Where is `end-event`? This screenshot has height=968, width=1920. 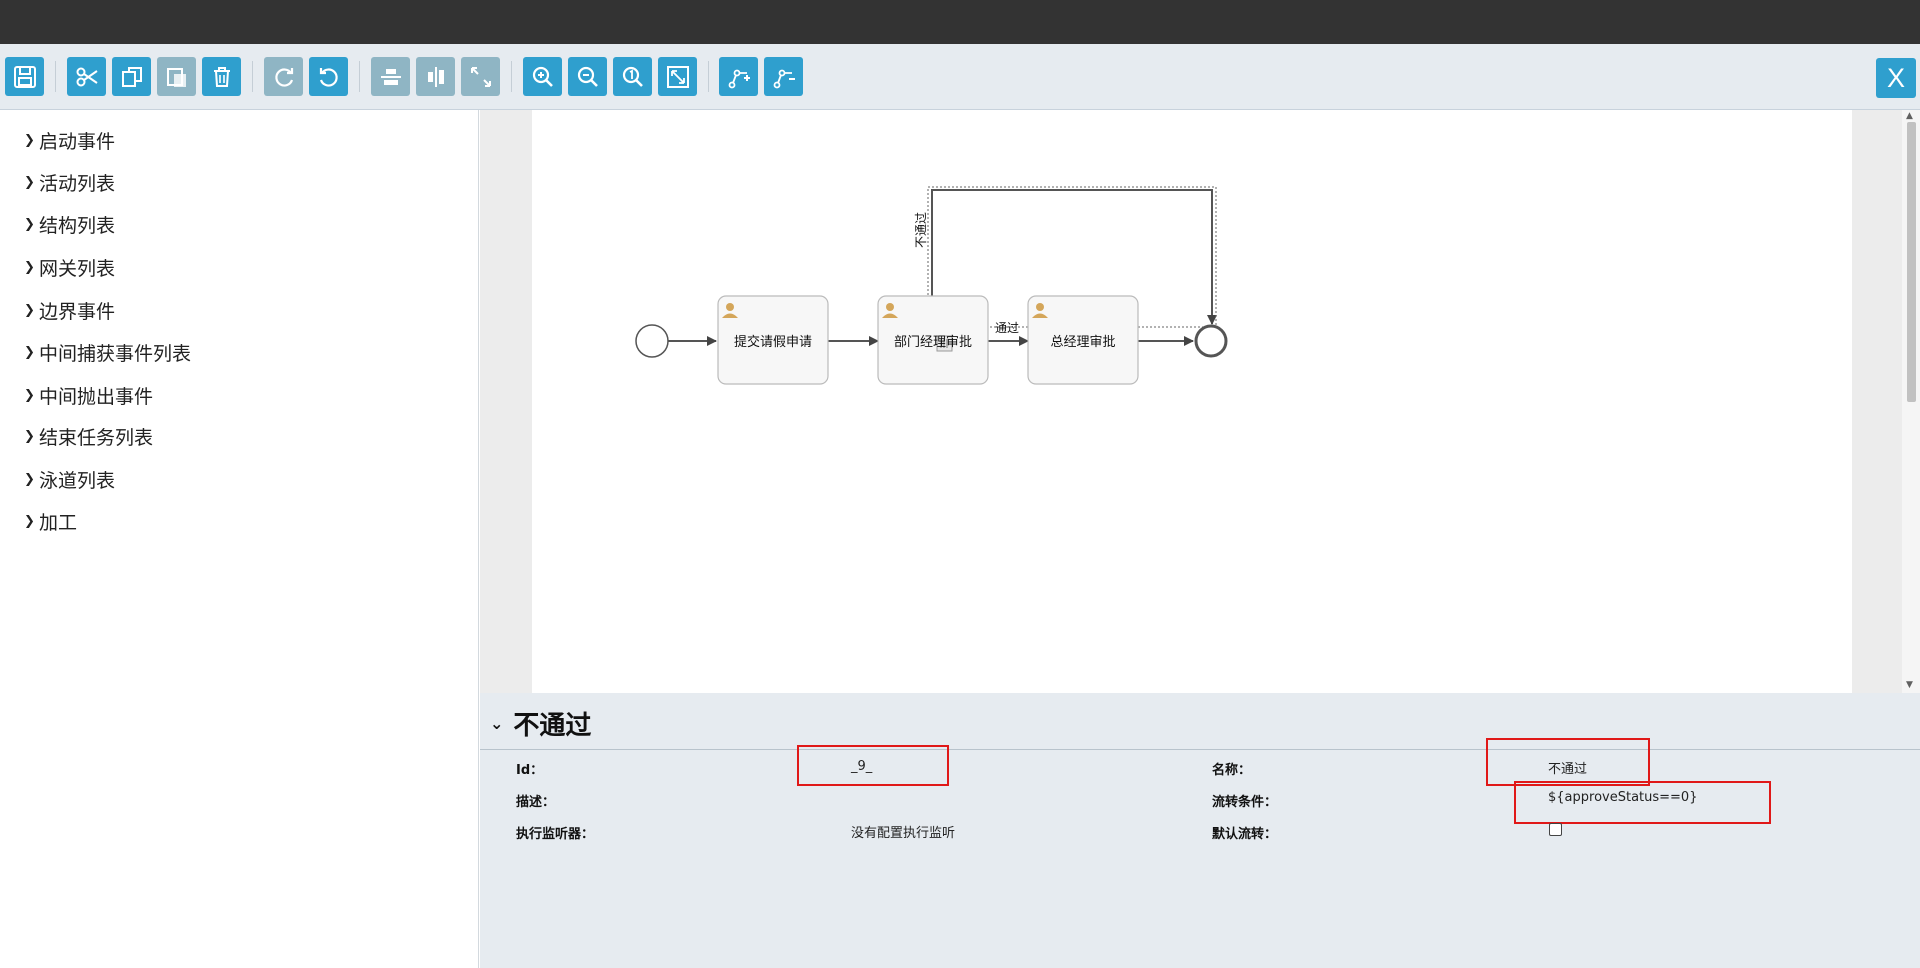 end-event is located at coordinates (1211, 341).